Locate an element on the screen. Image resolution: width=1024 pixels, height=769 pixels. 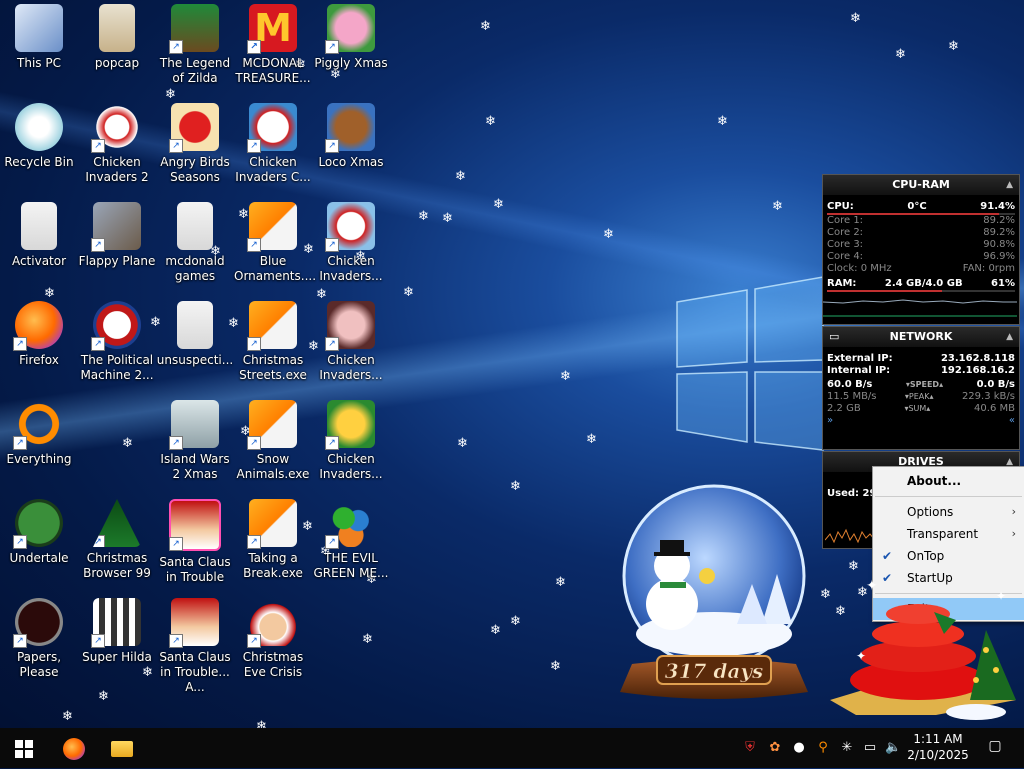
bear-icon: ↗ is located at coordinates (350, 128).